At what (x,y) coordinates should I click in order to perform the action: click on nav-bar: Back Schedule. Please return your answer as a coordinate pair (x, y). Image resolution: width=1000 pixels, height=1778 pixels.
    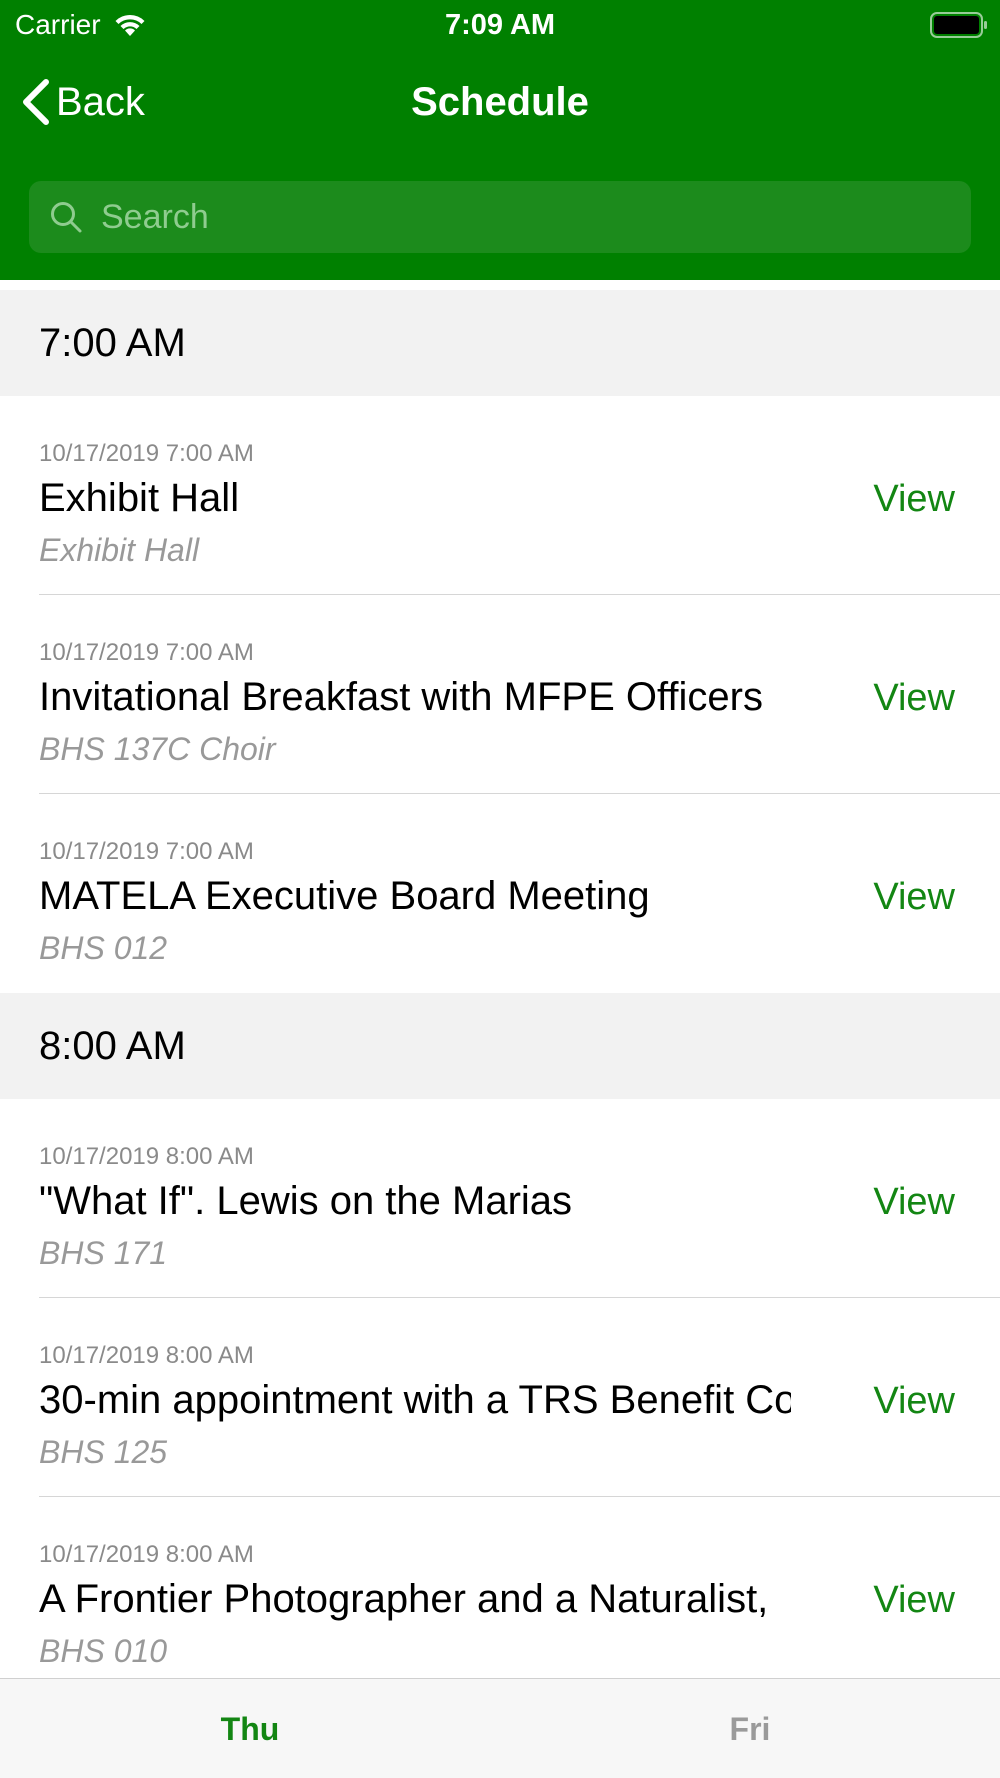
    Looking at the image, I should click on (500, 100).